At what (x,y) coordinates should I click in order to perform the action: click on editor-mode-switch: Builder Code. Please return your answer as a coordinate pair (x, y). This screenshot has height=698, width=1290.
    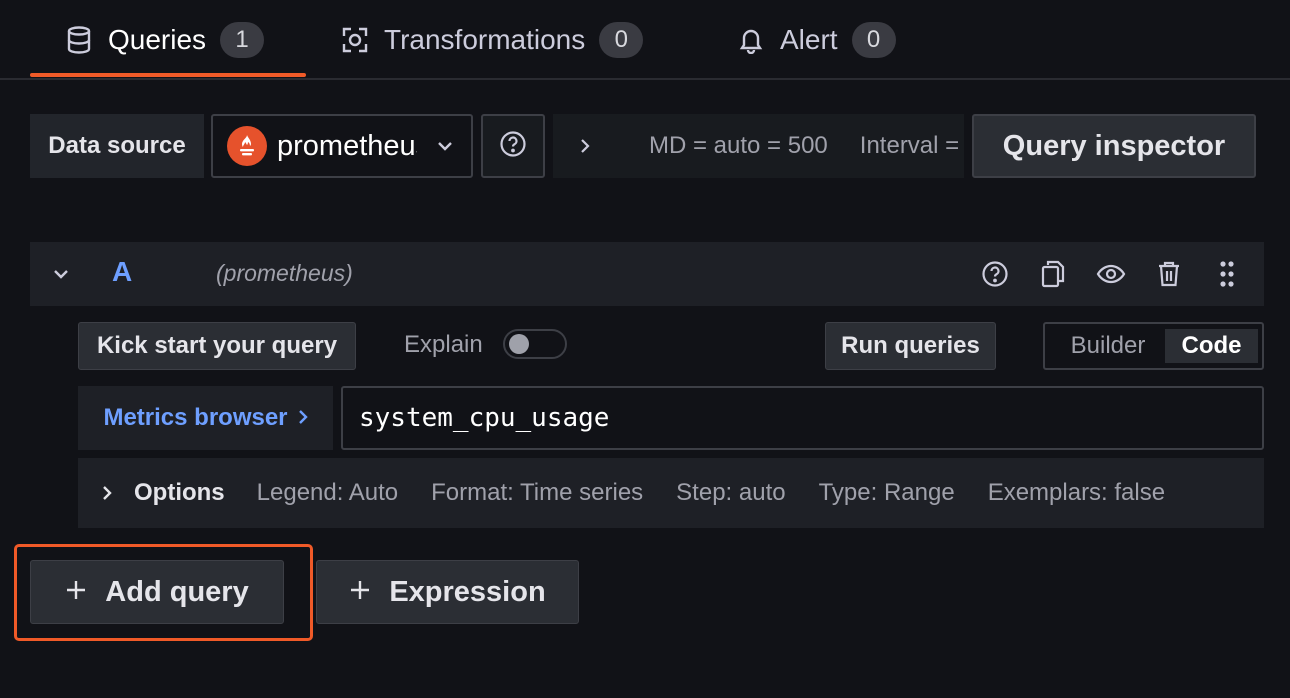
    Looking at the image, I should click on (1153, 346).